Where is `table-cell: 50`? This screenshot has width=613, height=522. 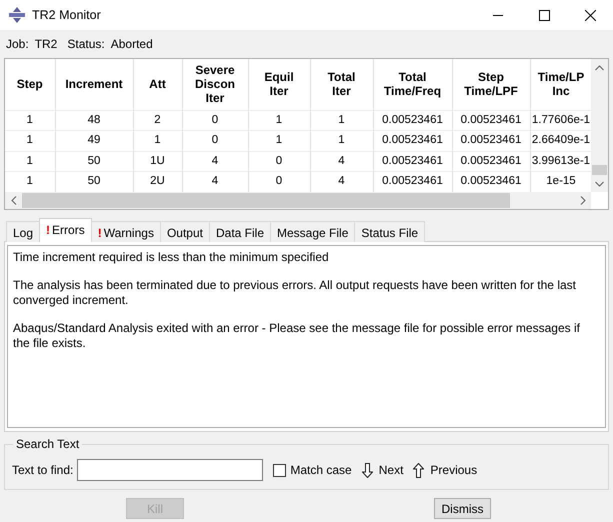
table-cell: 50 is located at coordinates (94, 161).